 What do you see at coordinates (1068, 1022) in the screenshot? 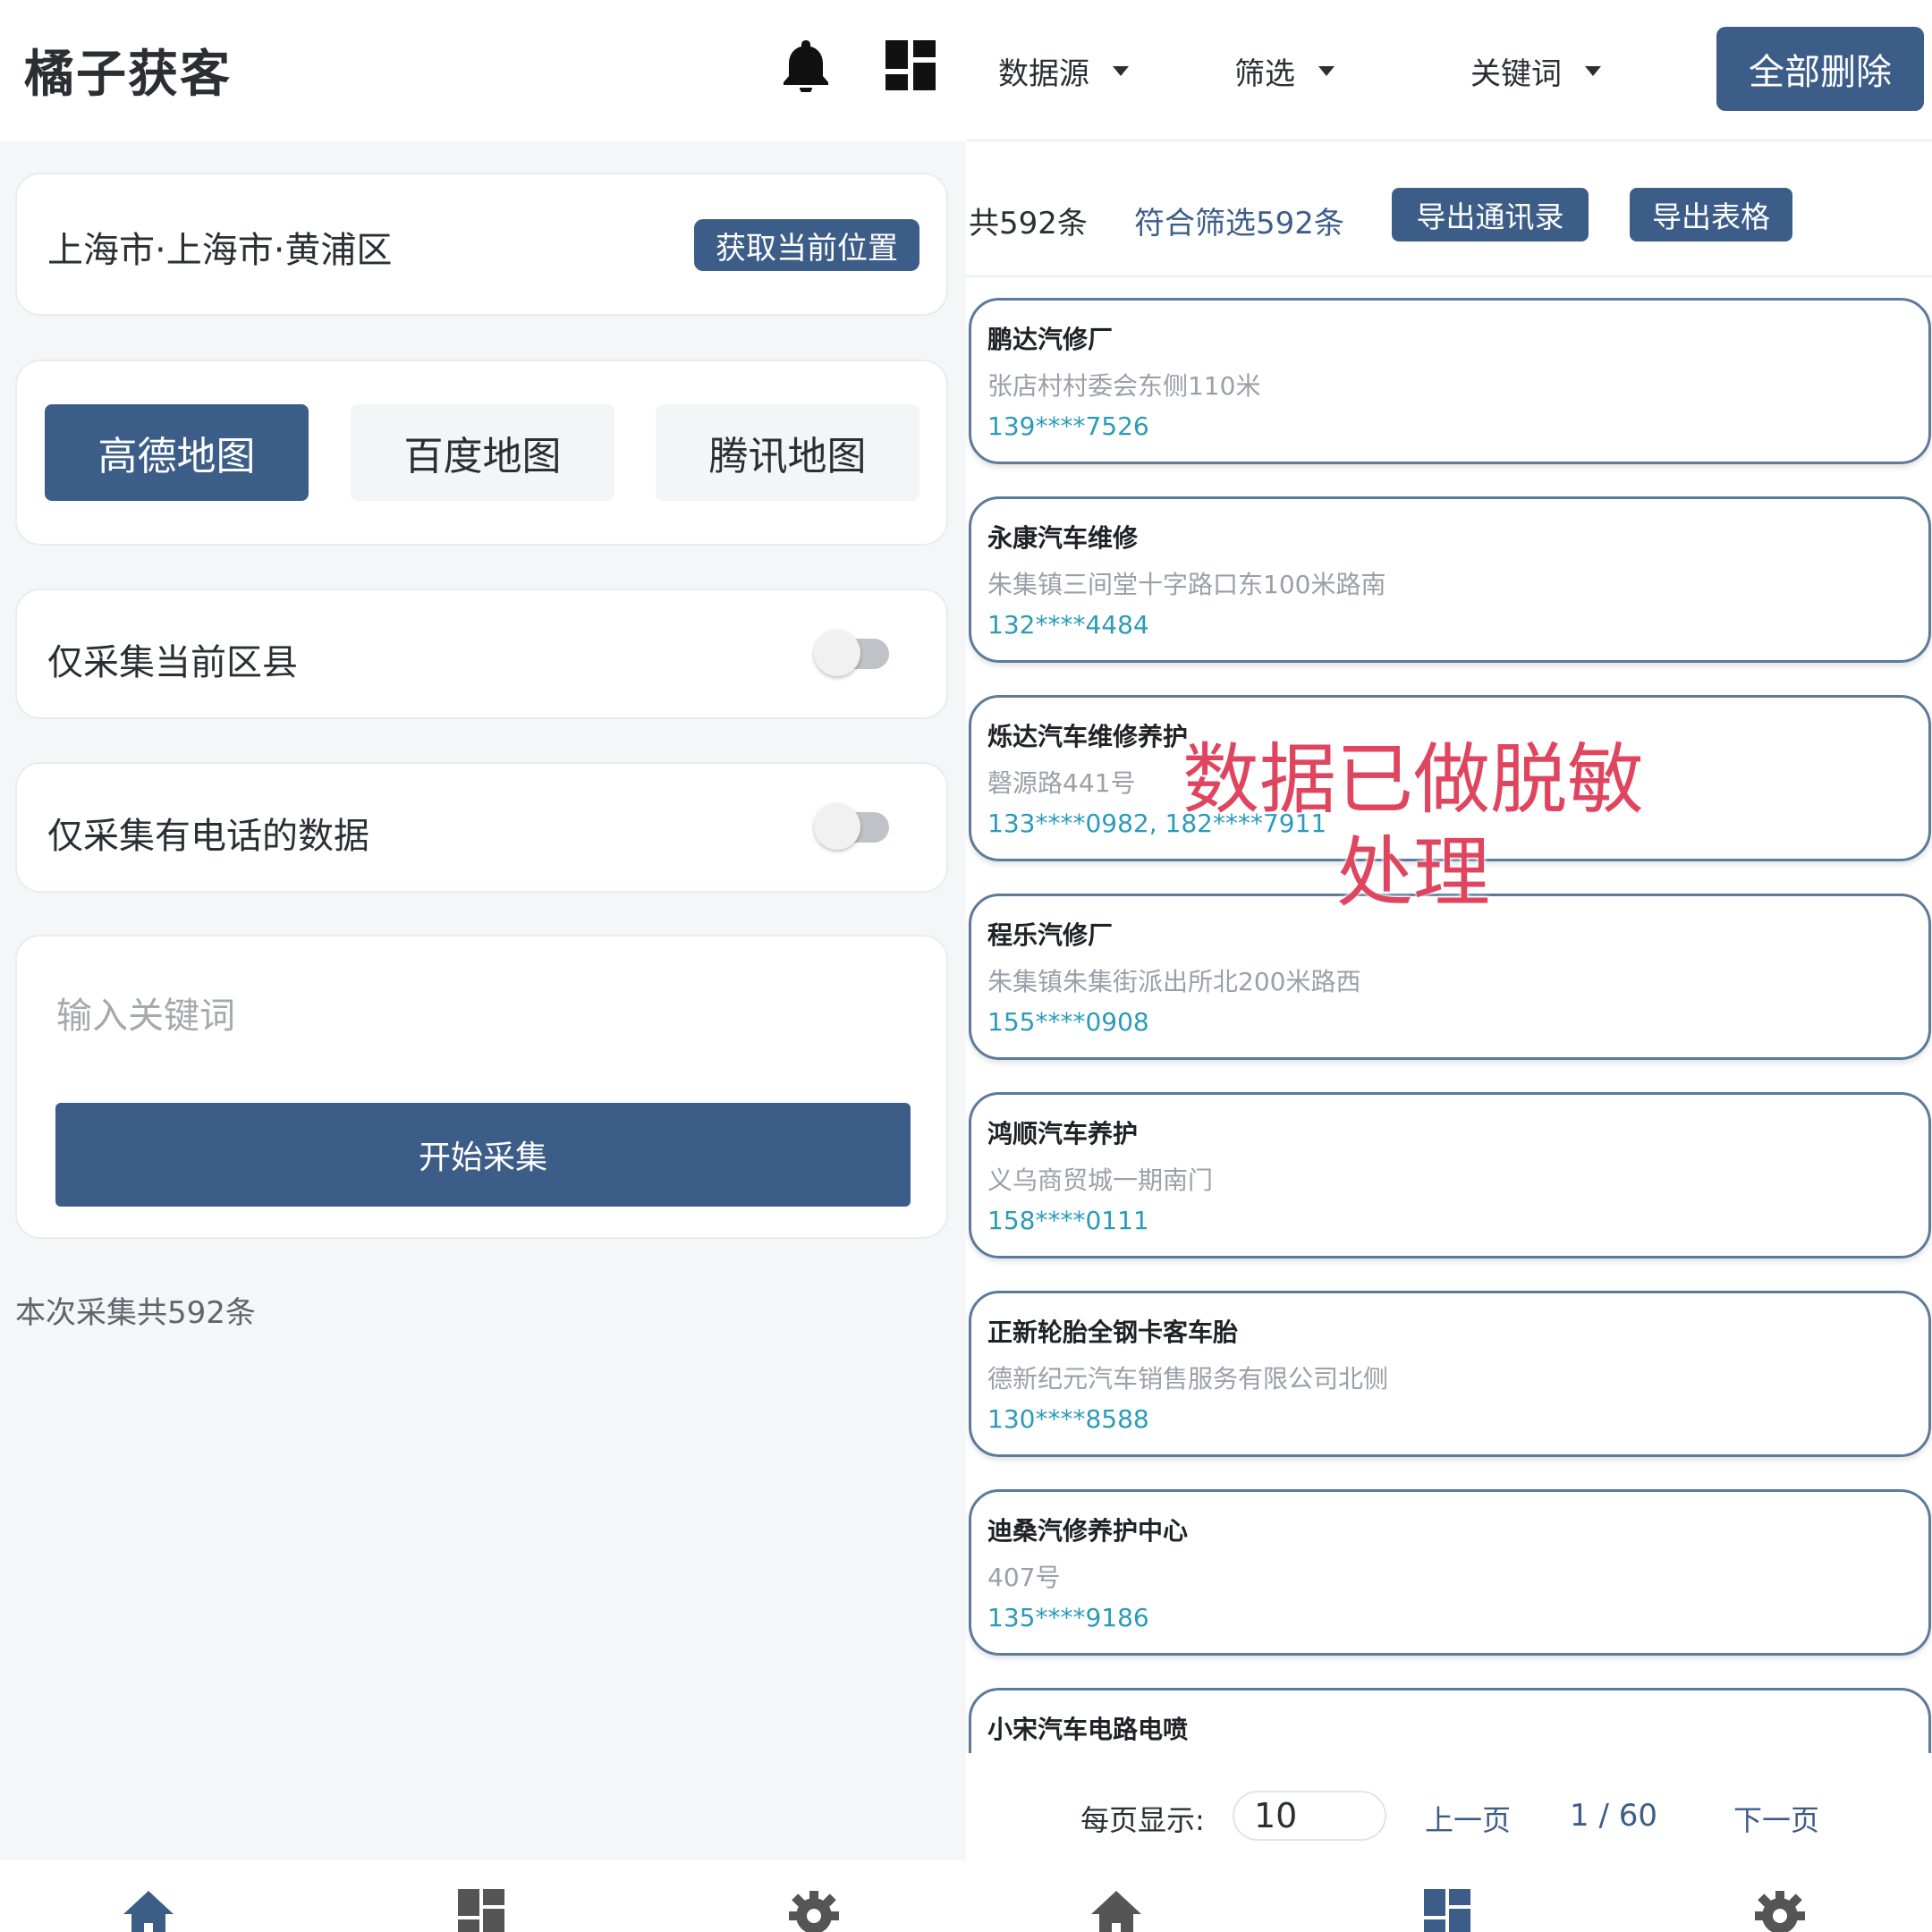
I see `item-phone: 155****0908` at bounding box center [1068, 1022].